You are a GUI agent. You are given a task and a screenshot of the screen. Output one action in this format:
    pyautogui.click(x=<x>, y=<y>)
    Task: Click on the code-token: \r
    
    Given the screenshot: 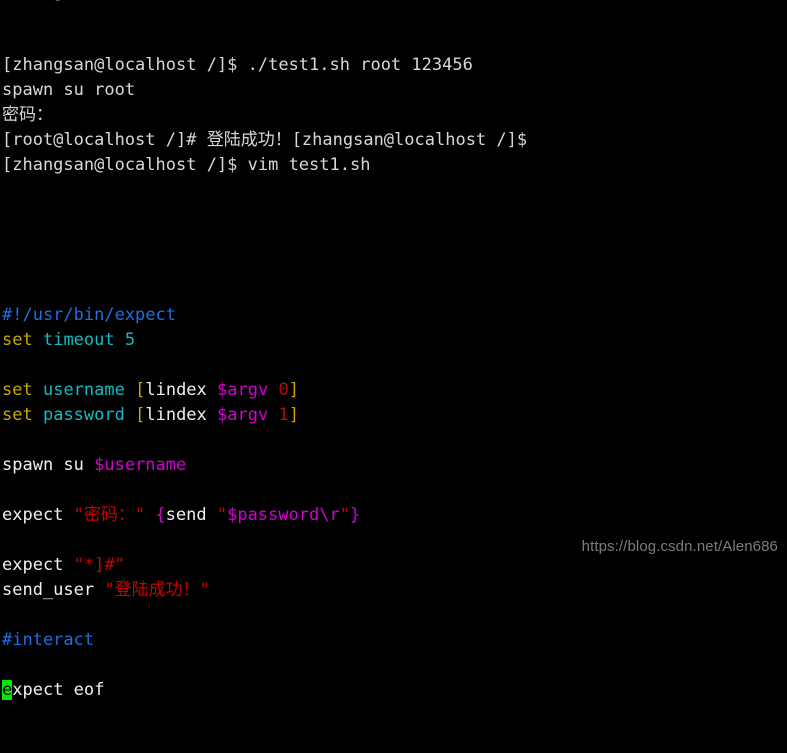 What is the action you would take?
    pyautogui.click(x=329, y=515)
    